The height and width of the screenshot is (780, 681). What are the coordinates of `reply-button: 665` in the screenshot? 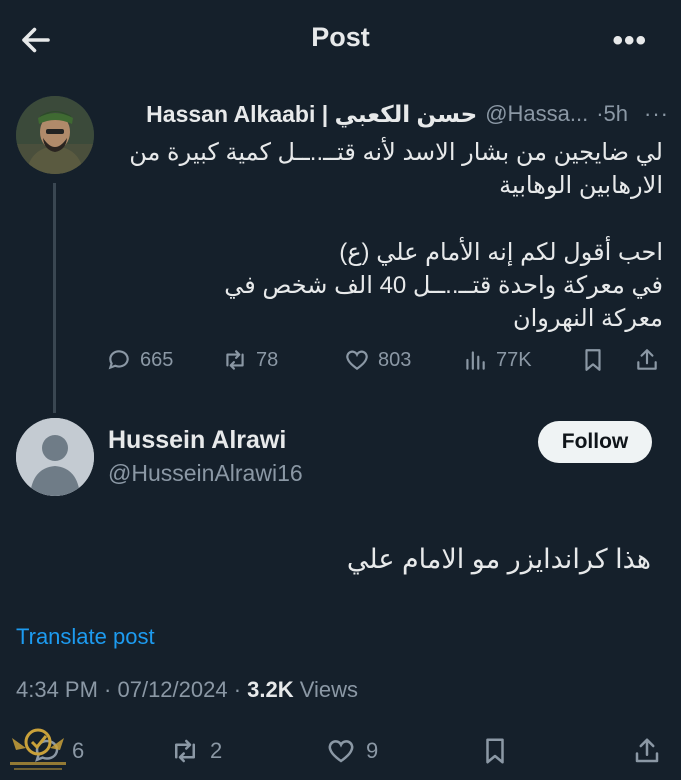 It's located at (139, 360).